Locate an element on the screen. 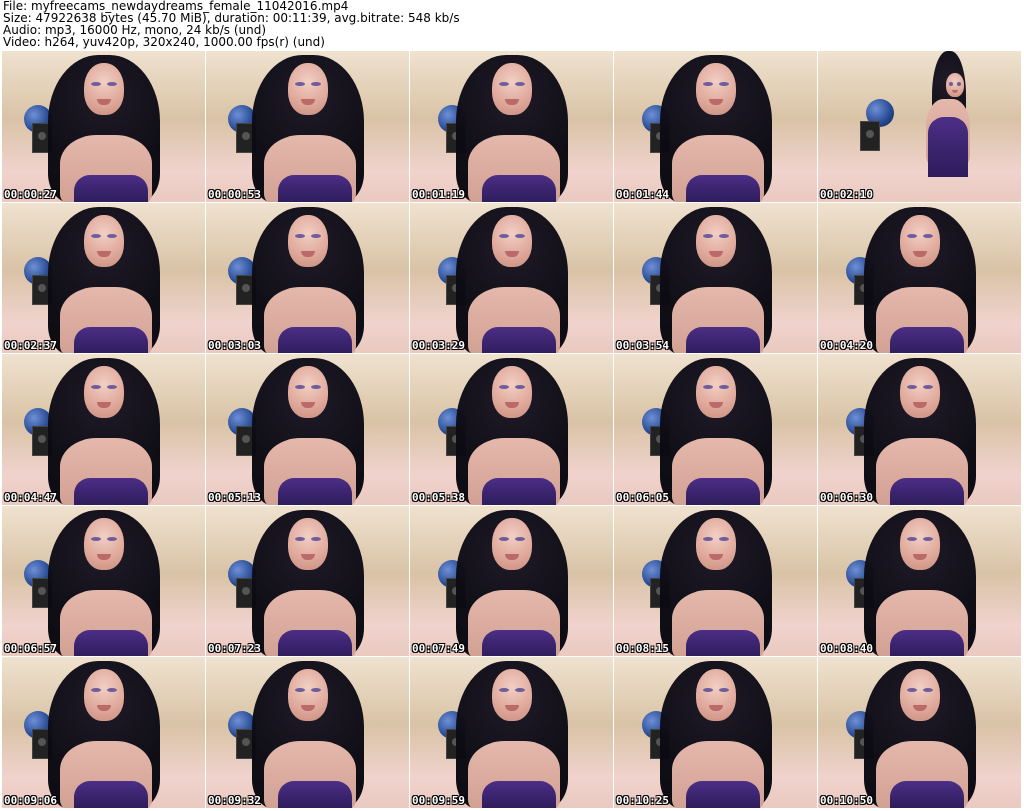 The width and height of the screenshot is (1024, 811). speaker is located at coordinates (870, 136).